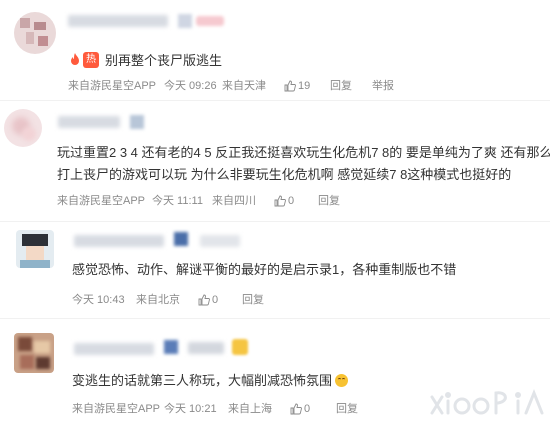 The image size is (550, 429). Describe the element at coordinates (158, 300) in the screenshot. I see `location-label: 来自北京` at that location.